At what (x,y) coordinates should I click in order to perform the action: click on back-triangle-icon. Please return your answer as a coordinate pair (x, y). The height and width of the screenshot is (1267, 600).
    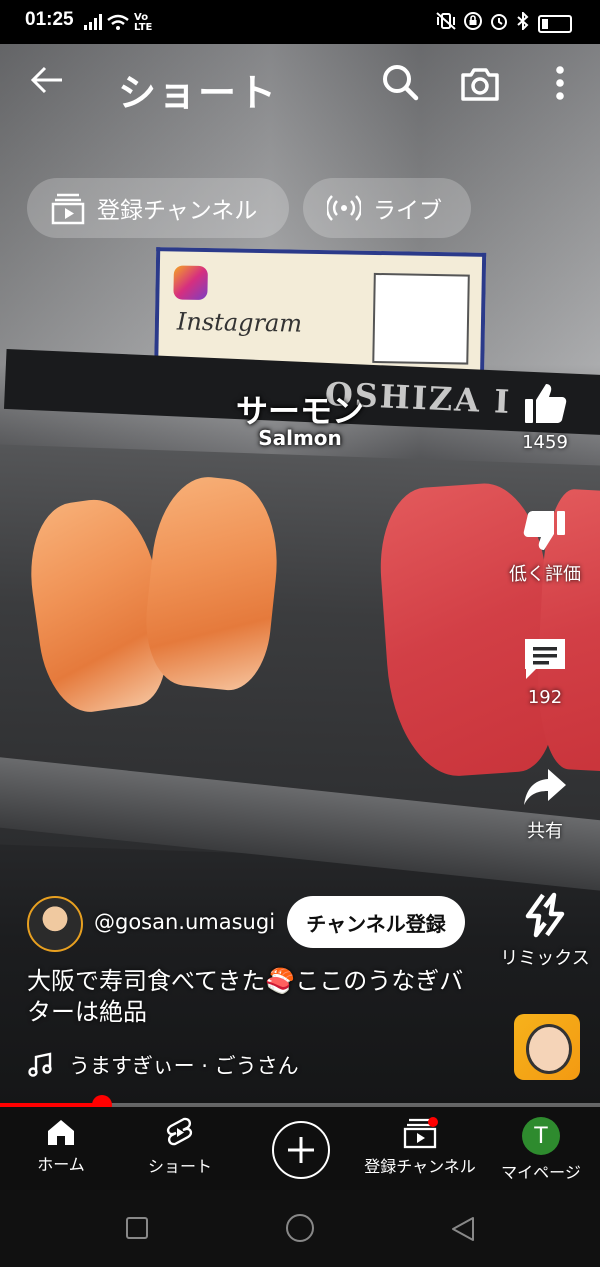
    Looking at the image, I should click on (463, 1231).